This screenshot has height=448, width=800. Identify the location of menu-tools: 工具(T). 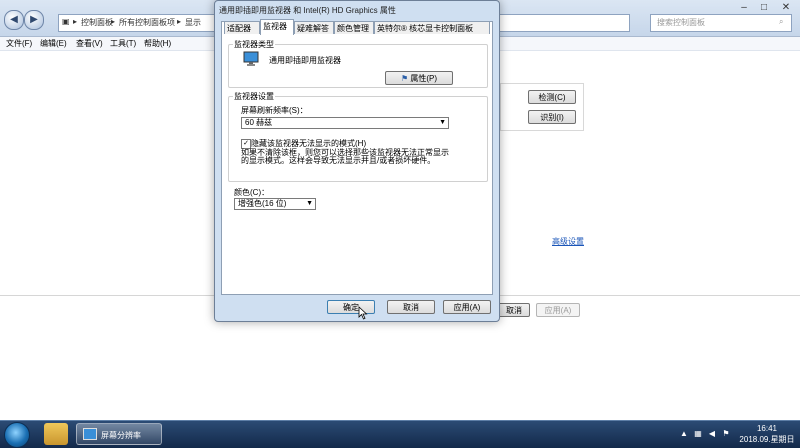
(123, 43).